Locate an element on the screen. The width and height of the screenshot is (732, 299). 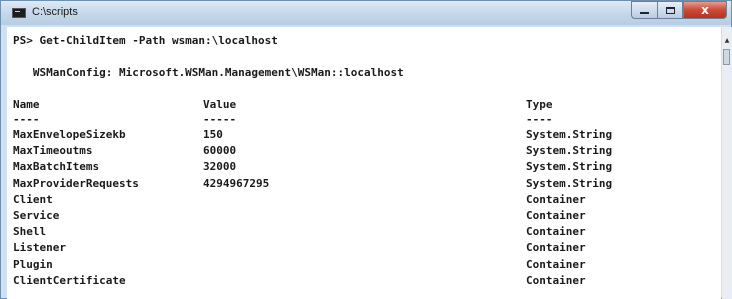
window-title: C:\scripts is located at coordinates (55, 12).